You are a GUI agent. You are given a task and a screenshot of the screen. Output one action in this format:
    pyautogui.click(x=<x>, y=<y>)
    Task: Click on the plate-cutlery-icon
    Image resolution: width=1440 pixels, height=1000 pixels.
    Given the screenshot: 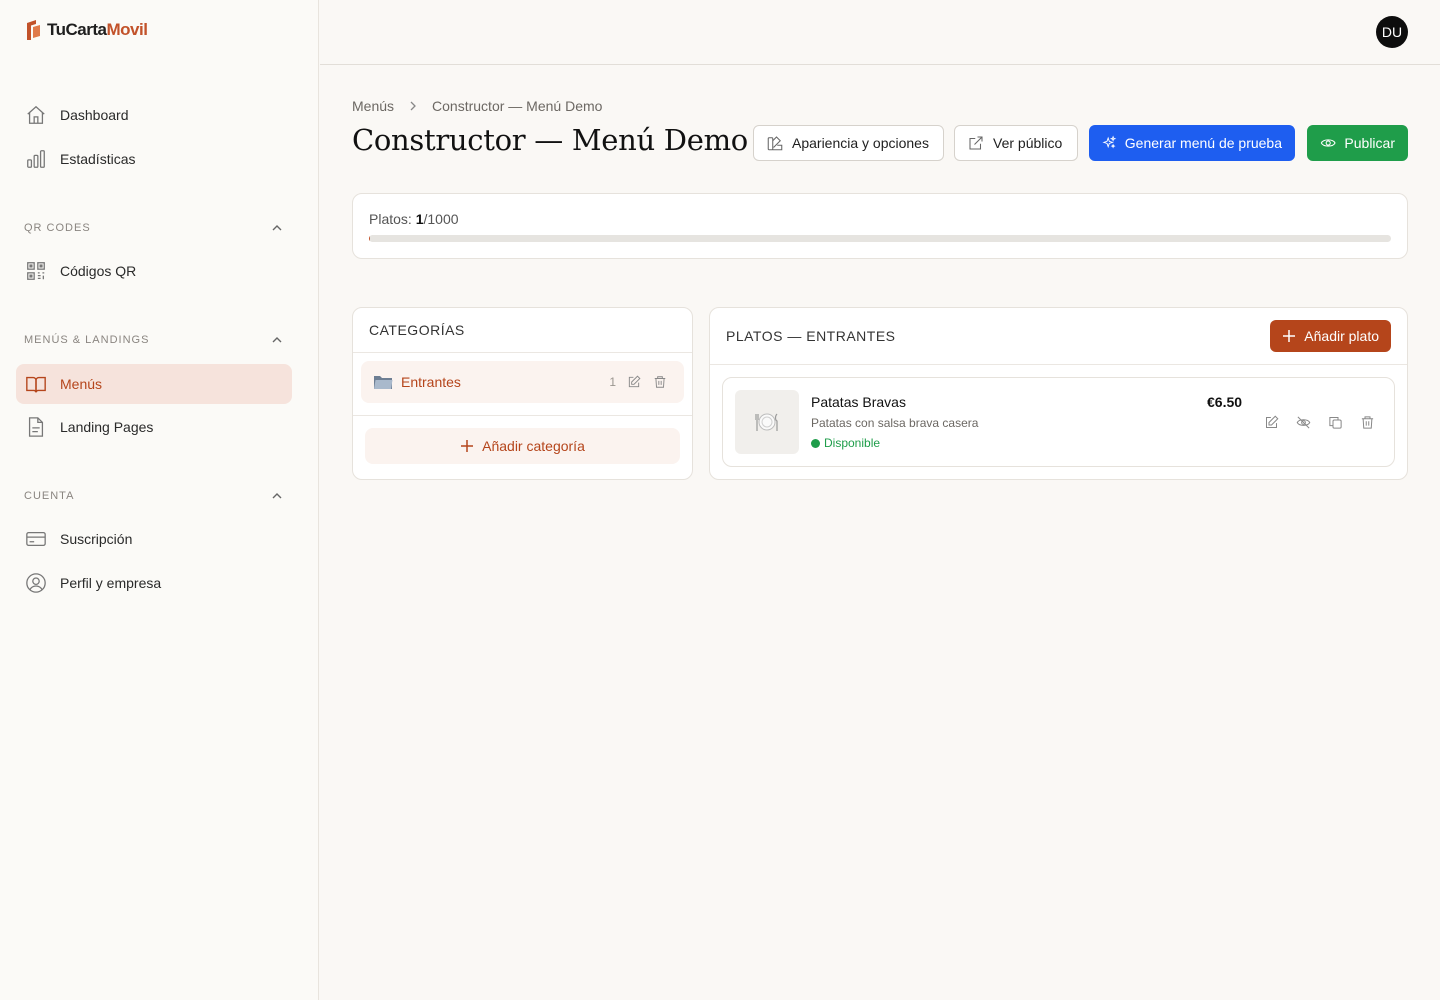 What is the action you would take?
    pyautogui.click(x=766, y=422)
    